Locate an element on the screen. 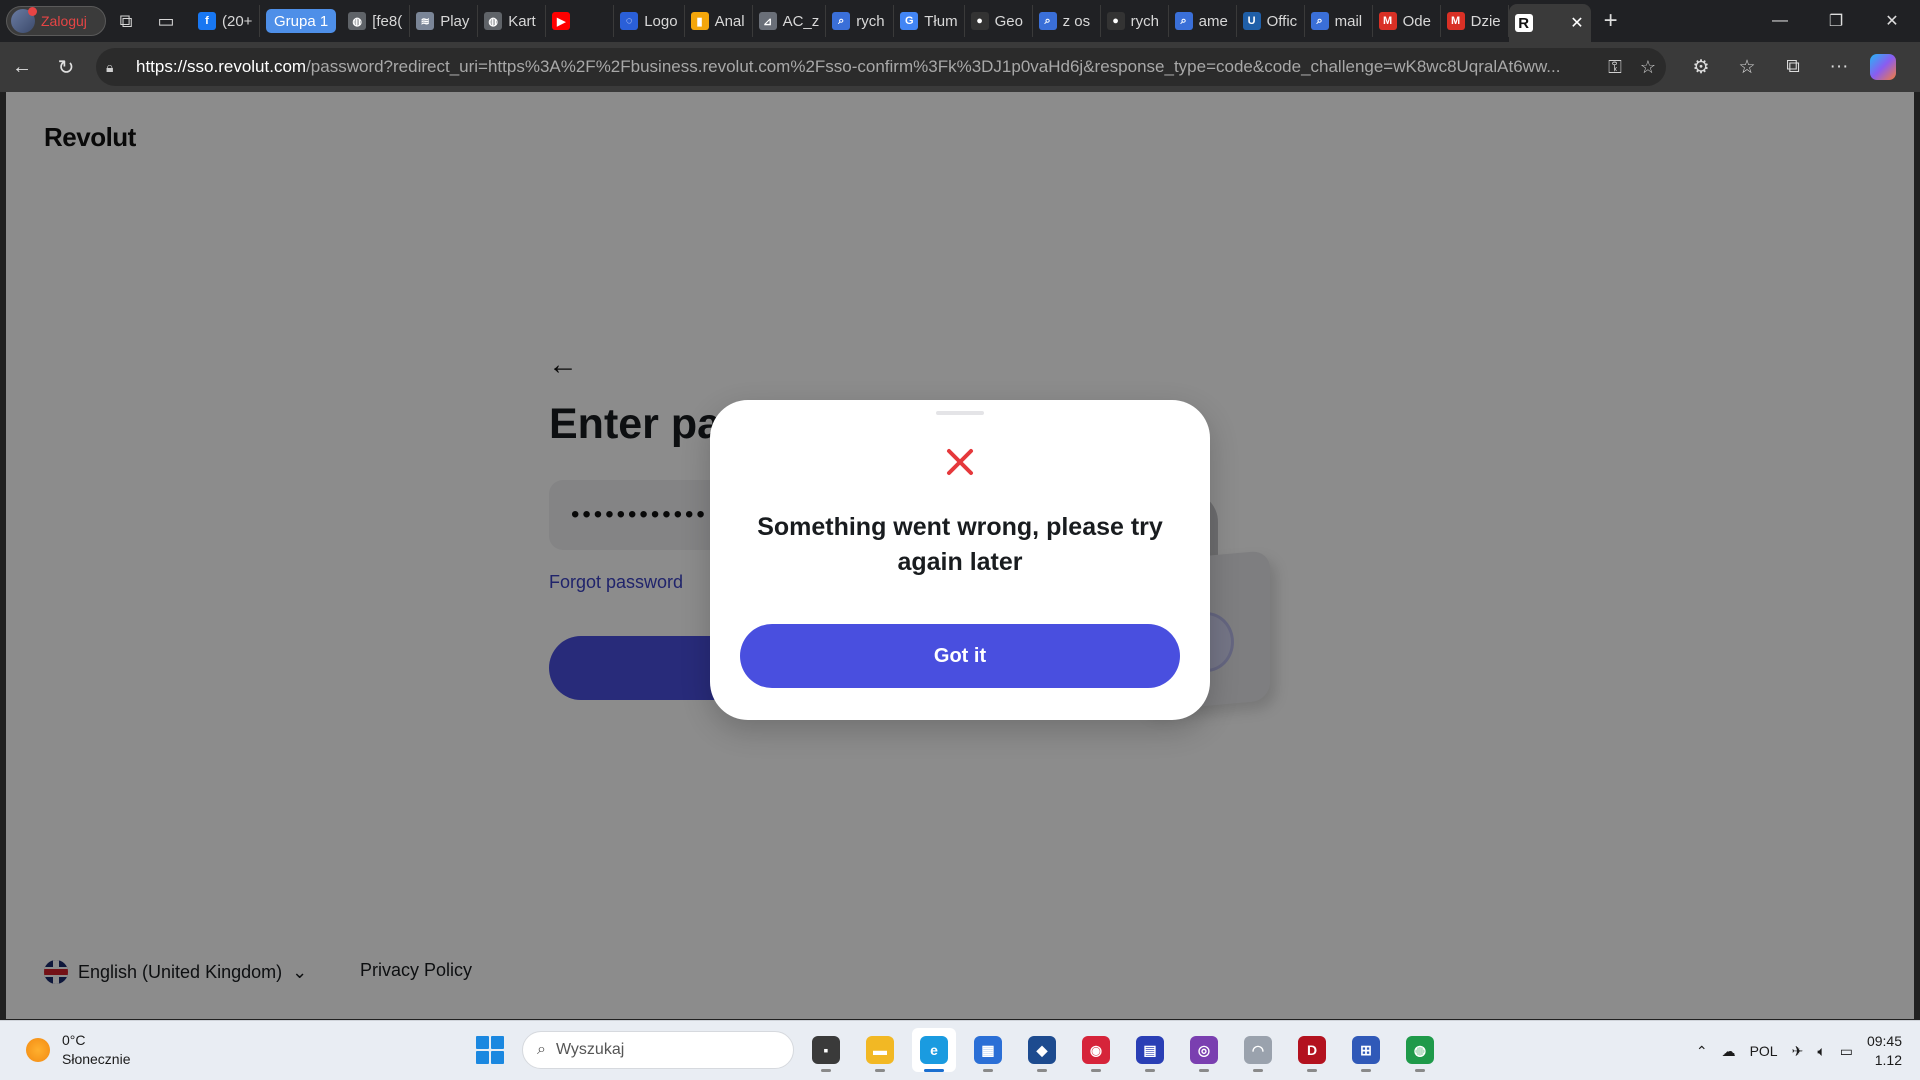 Image resolution: width=1920 pixels, height=1080 pixels. got-it-button: Got it is located at coordinates (960, 656).